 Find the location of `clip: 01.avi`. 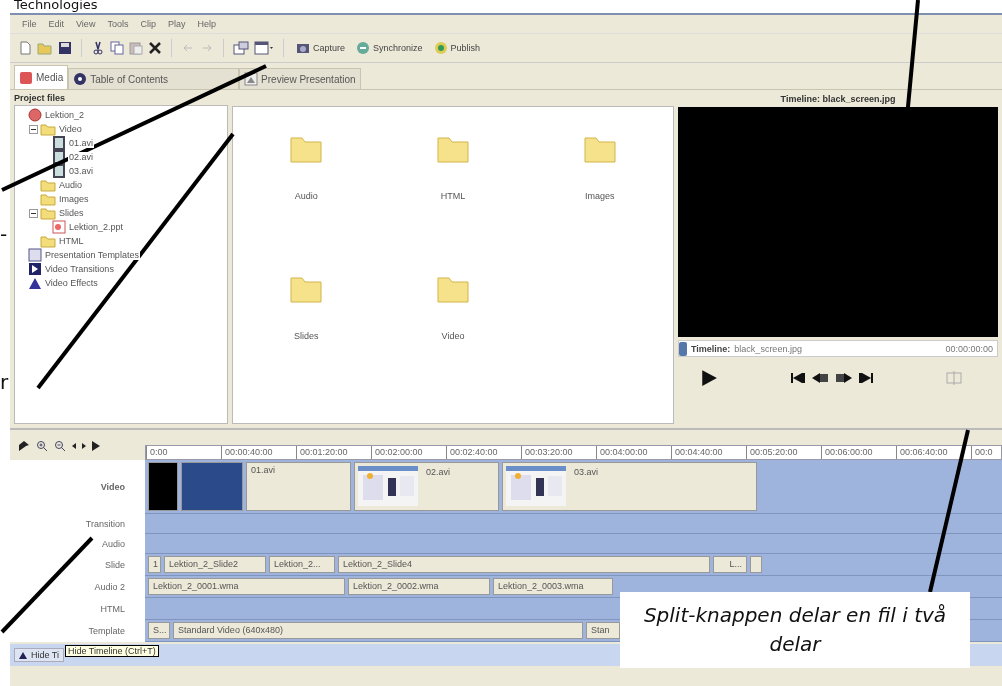

clip: 01.avi is located at coordinates (298, 486).